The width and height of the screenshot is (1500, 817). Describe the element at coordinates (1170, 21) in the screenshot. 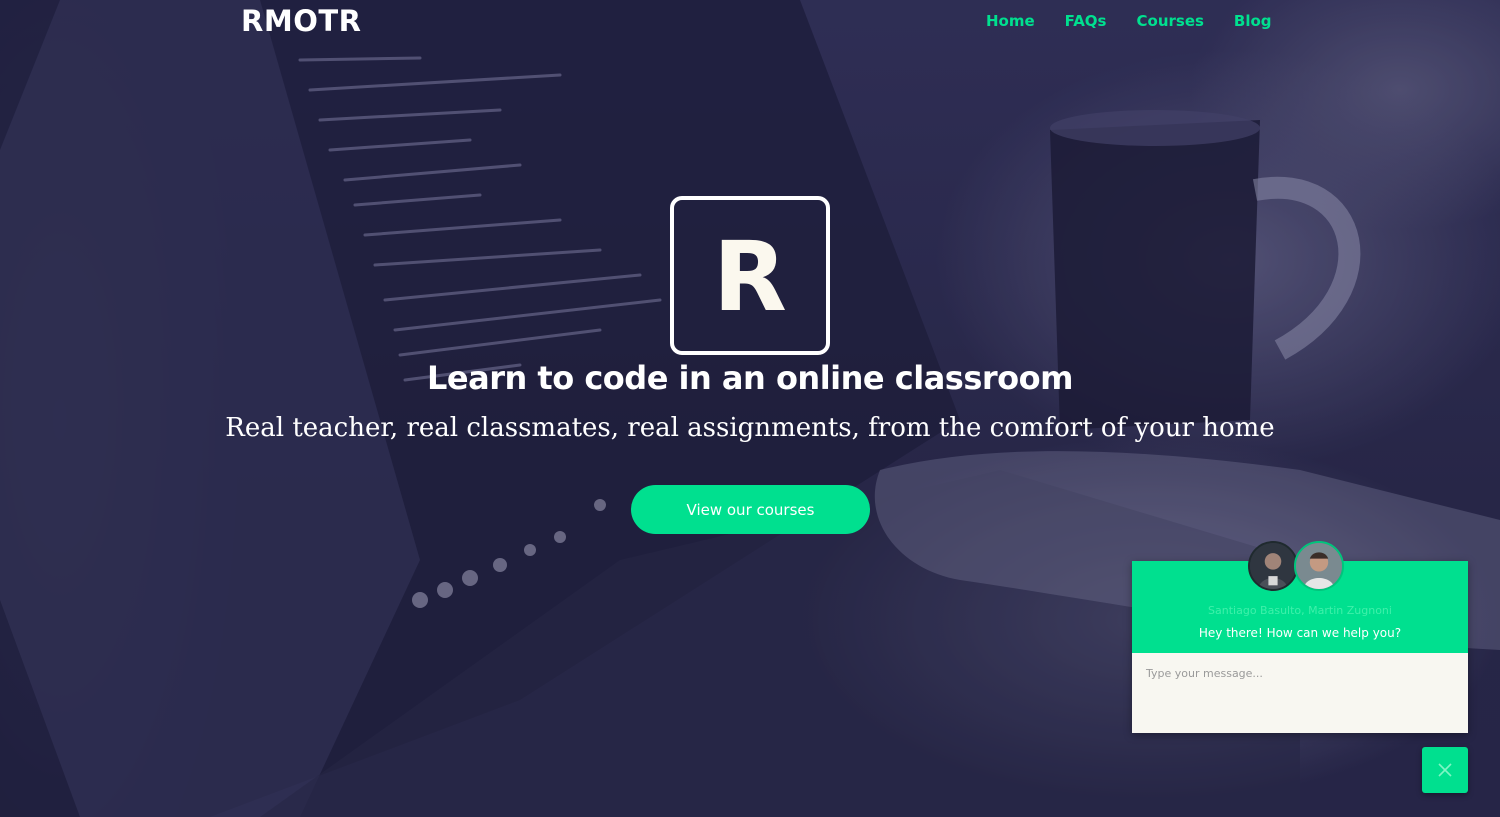

I see `nav-courses-link: Courses` at that location.